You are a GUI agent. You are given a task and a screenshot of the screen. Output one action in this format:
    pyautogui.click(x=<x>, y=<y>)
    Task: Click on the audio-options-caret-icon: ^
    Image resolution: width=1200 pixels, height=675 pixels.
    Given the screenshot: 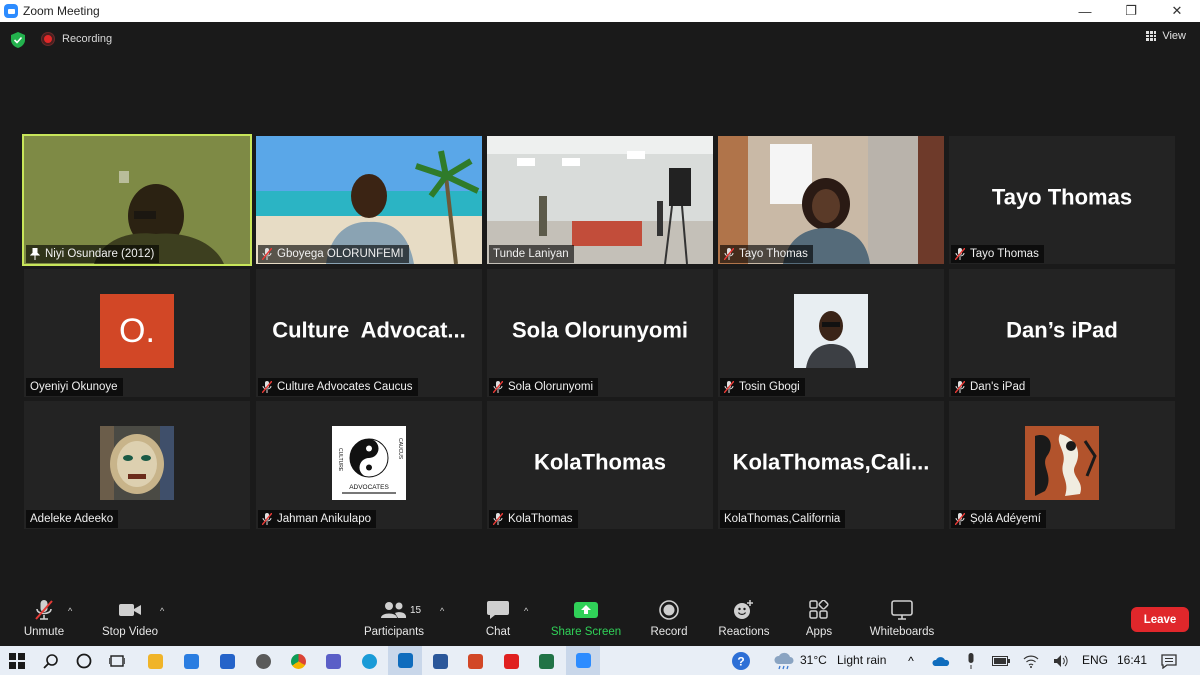 What is the action you would take?
    pyautogui.click(x=73, y=611)
    